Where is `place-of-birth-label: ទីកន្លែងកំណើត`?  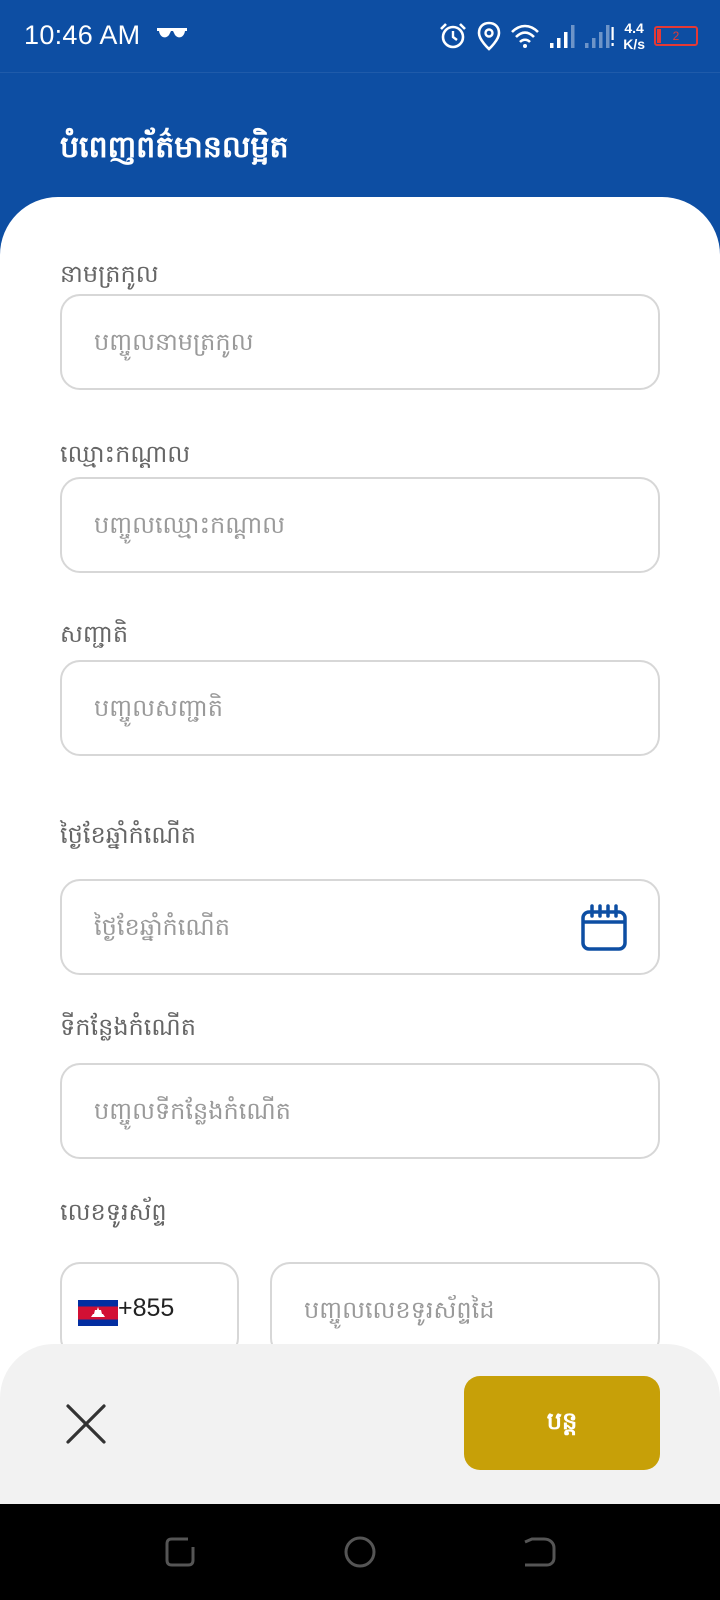 place-of-birth-label: ទីកន្លែងកំណើត is located at coordinates (128, 1027).